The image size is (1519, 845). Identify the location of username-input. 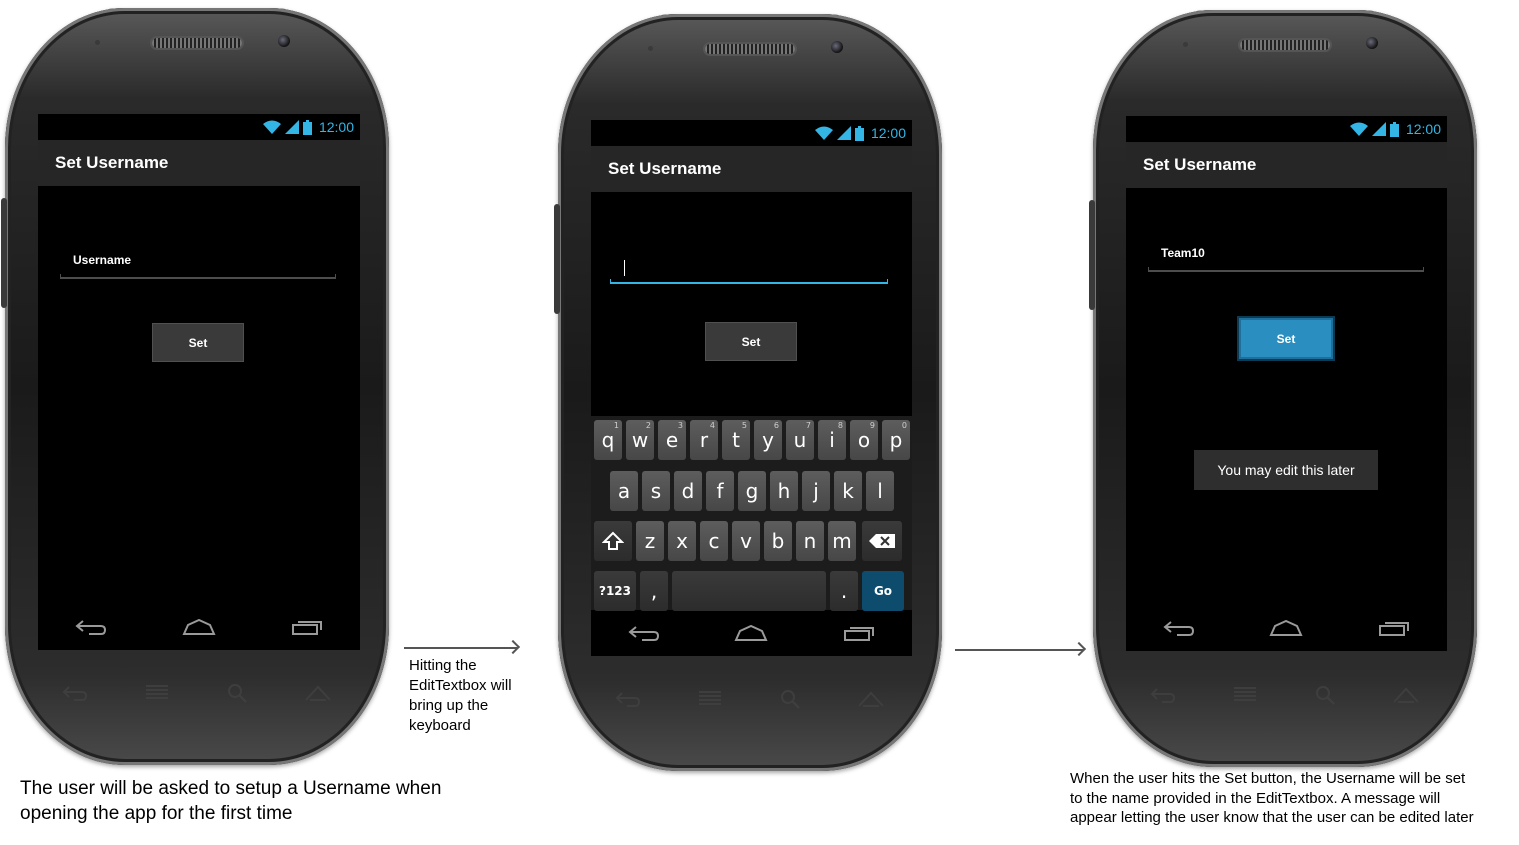
(749, 267).